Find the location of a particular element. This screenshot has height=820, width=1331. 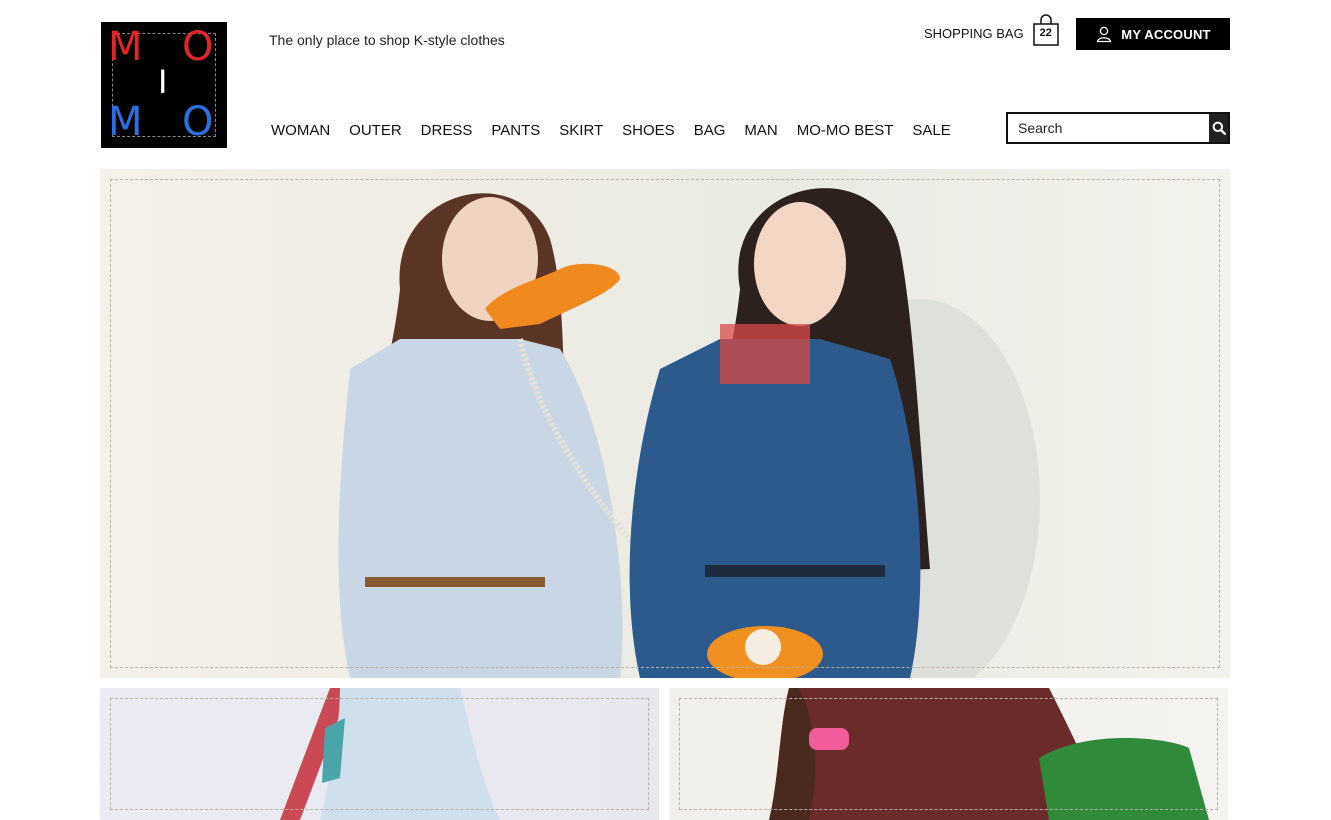

promo-tile-left is located at coordinates (379, 754).